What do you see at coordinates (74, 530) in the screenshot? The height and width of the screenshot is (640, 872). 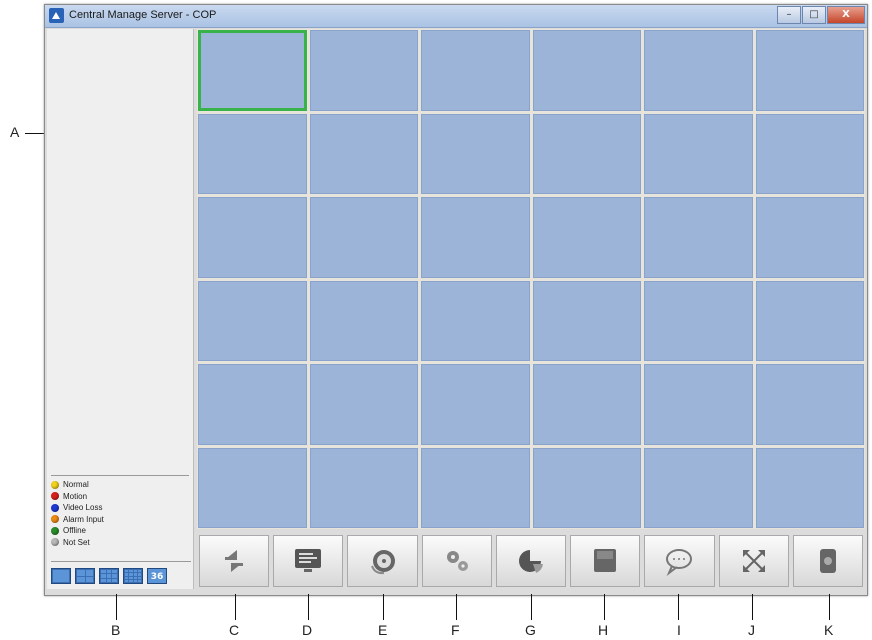 I see `legend-label: Offline` at bounding box center [74, 530].